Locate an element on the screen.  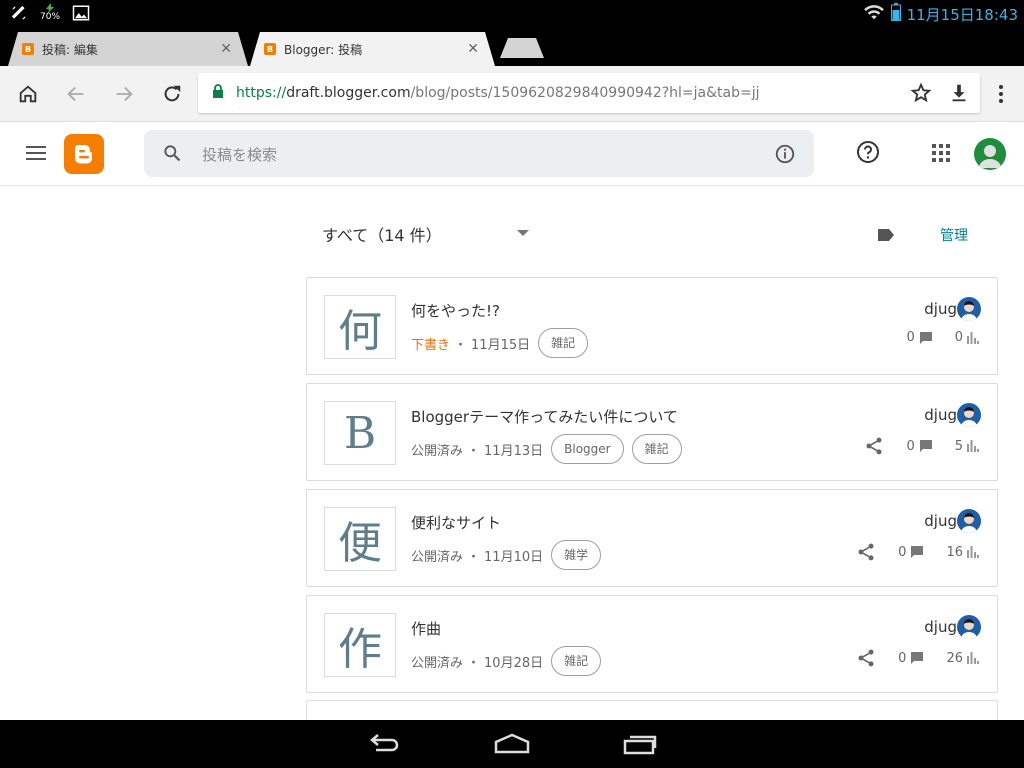
post-meta: 公開済み・ 10月28日 雑記 is located at coordinates (506, 661).